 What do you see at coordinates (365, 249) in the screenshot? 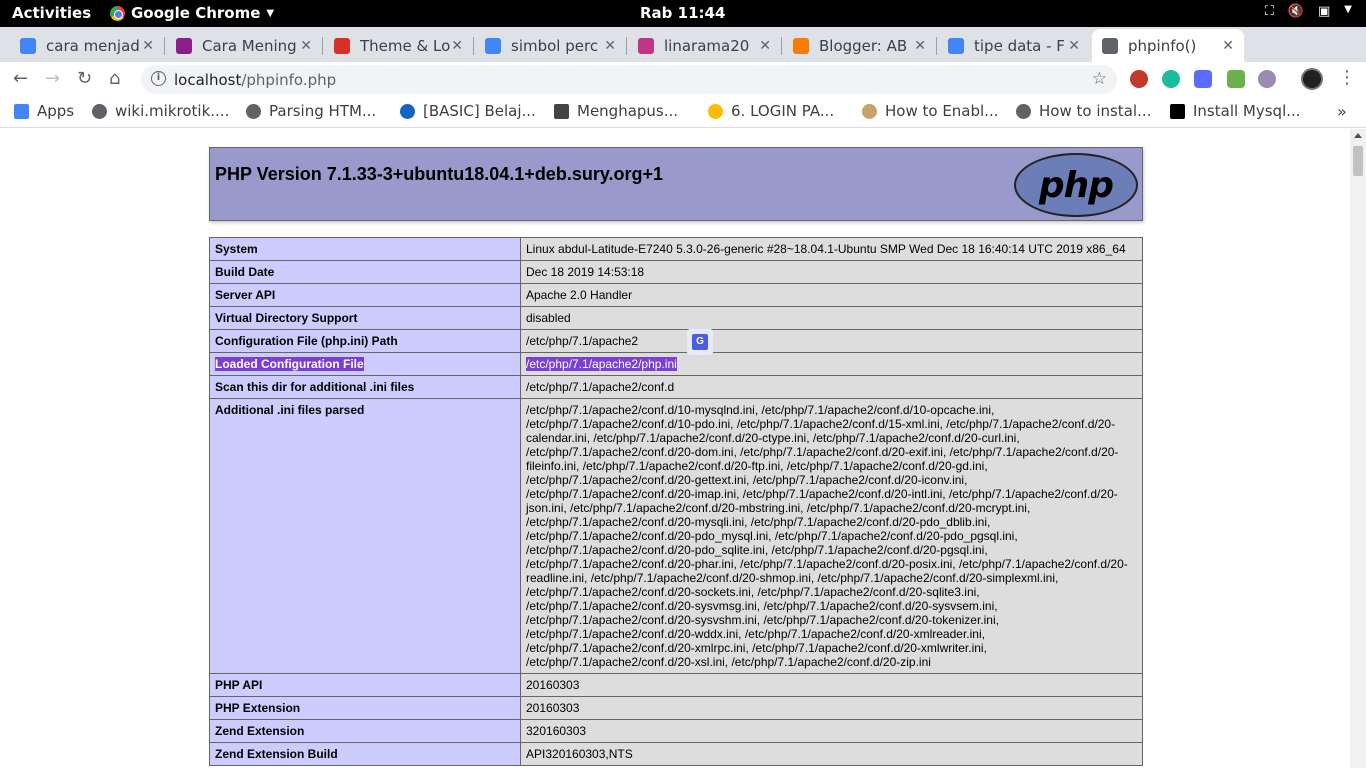
I see `row-key: System` at bounding box center [365, 249].